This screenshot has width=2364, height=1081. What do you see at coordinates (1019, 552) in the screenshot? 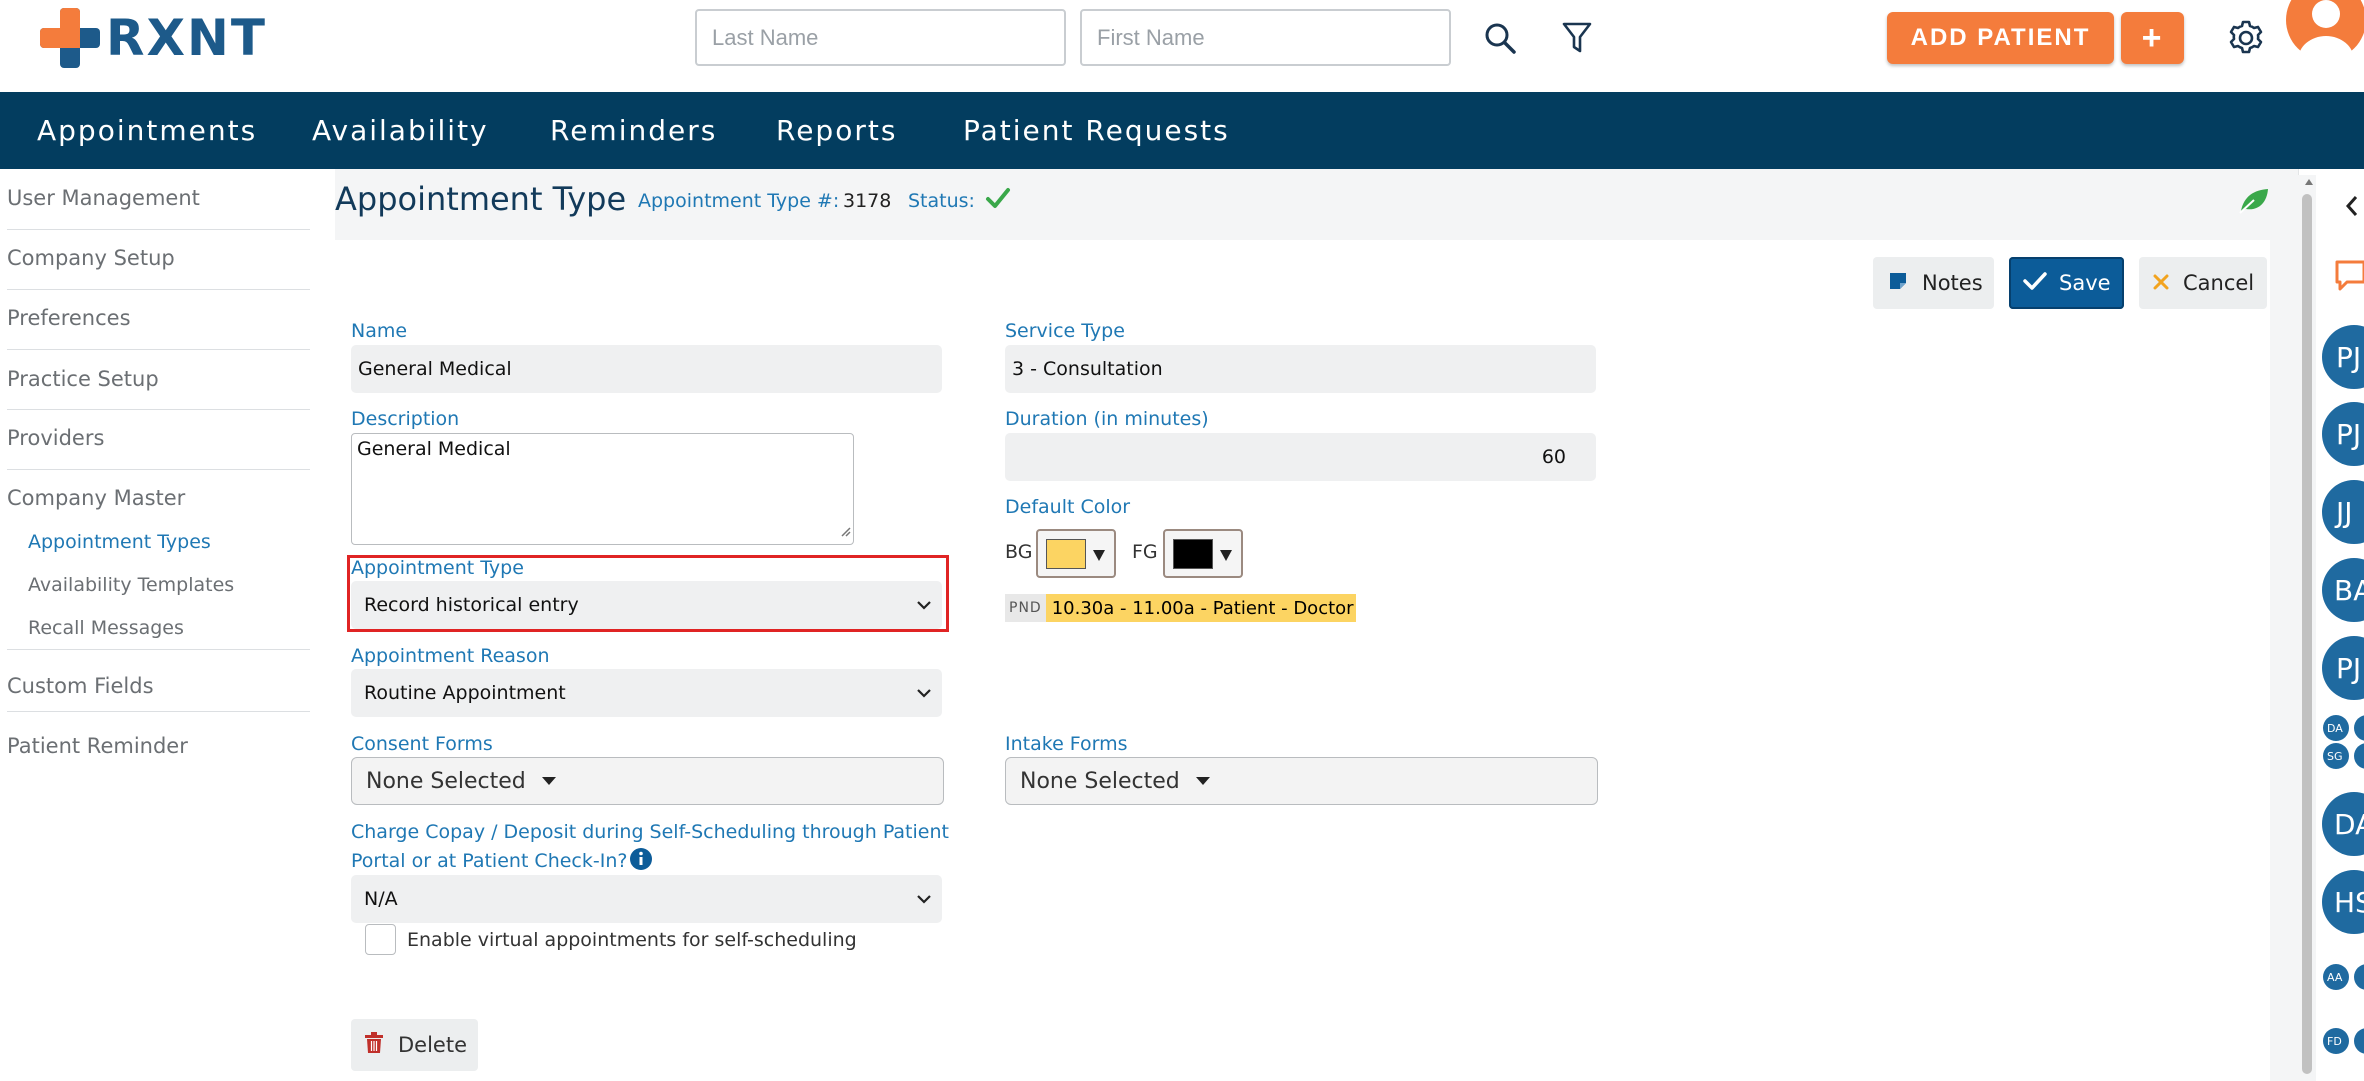
I see `bg-label: BG` at bounding box center [1019, 552].